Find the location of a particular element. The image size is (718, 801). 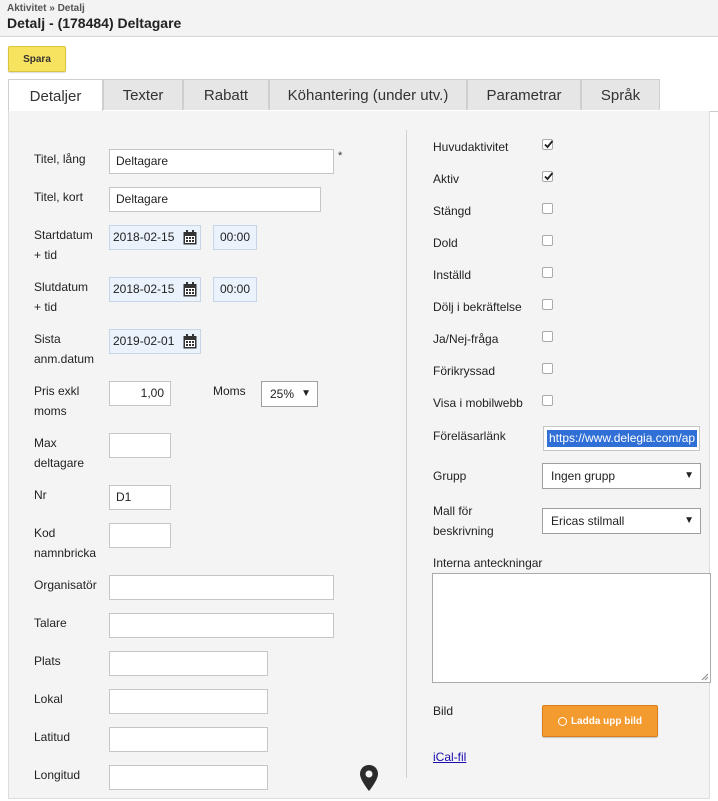

title-long-input: Deltagare is located at coordinates (221, 161).